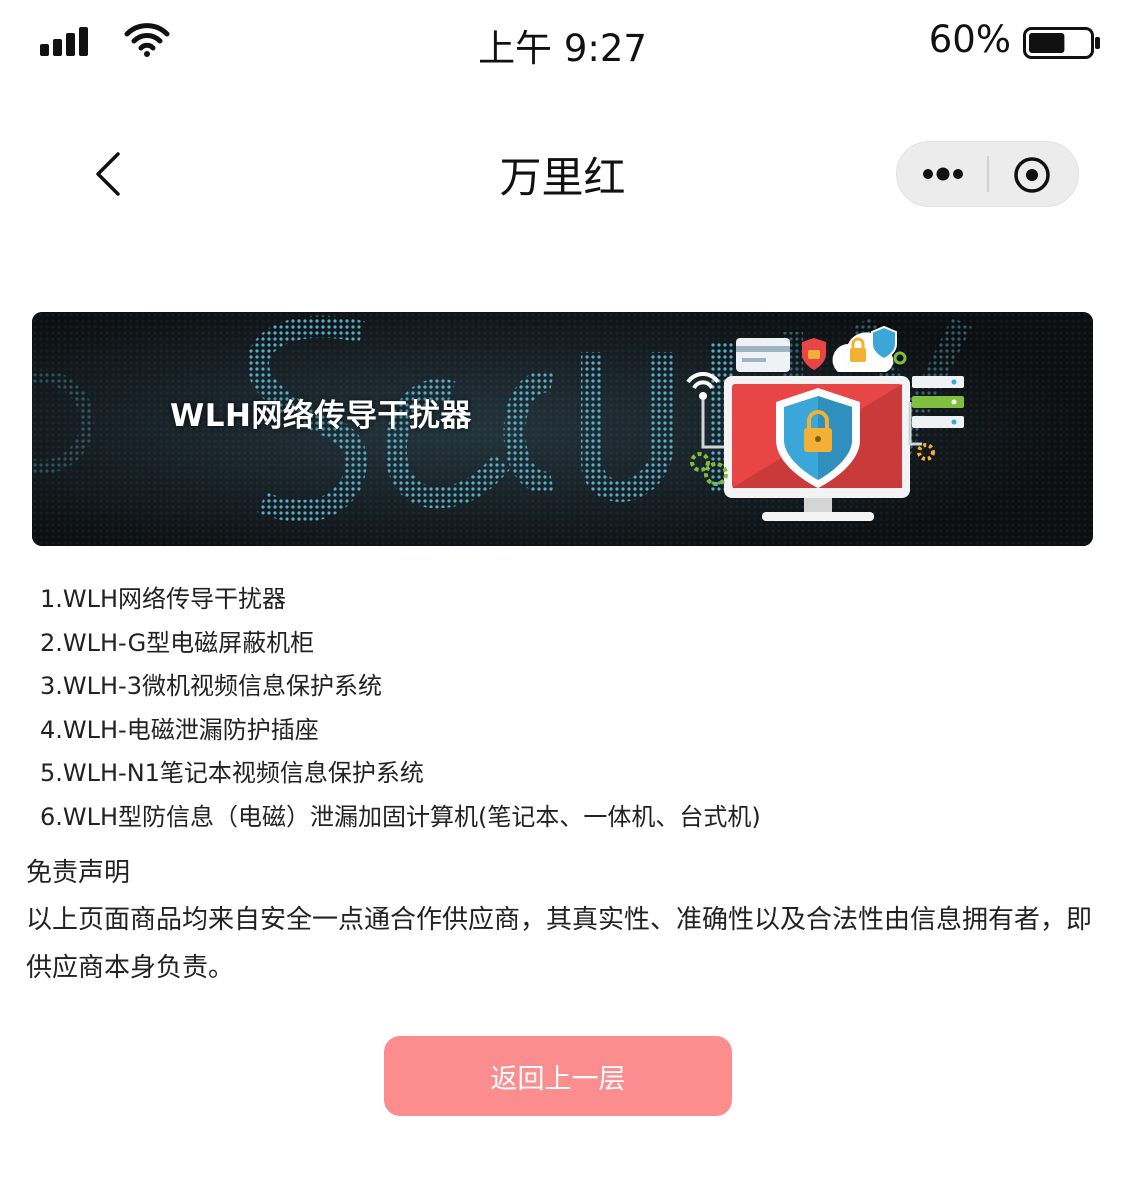 This screenshot has height=1180, width=1125. What do you see at coordinates (562, 175) in the screenshot?
I see `nav-bar: 万里红` at bounding box center [562, 175].